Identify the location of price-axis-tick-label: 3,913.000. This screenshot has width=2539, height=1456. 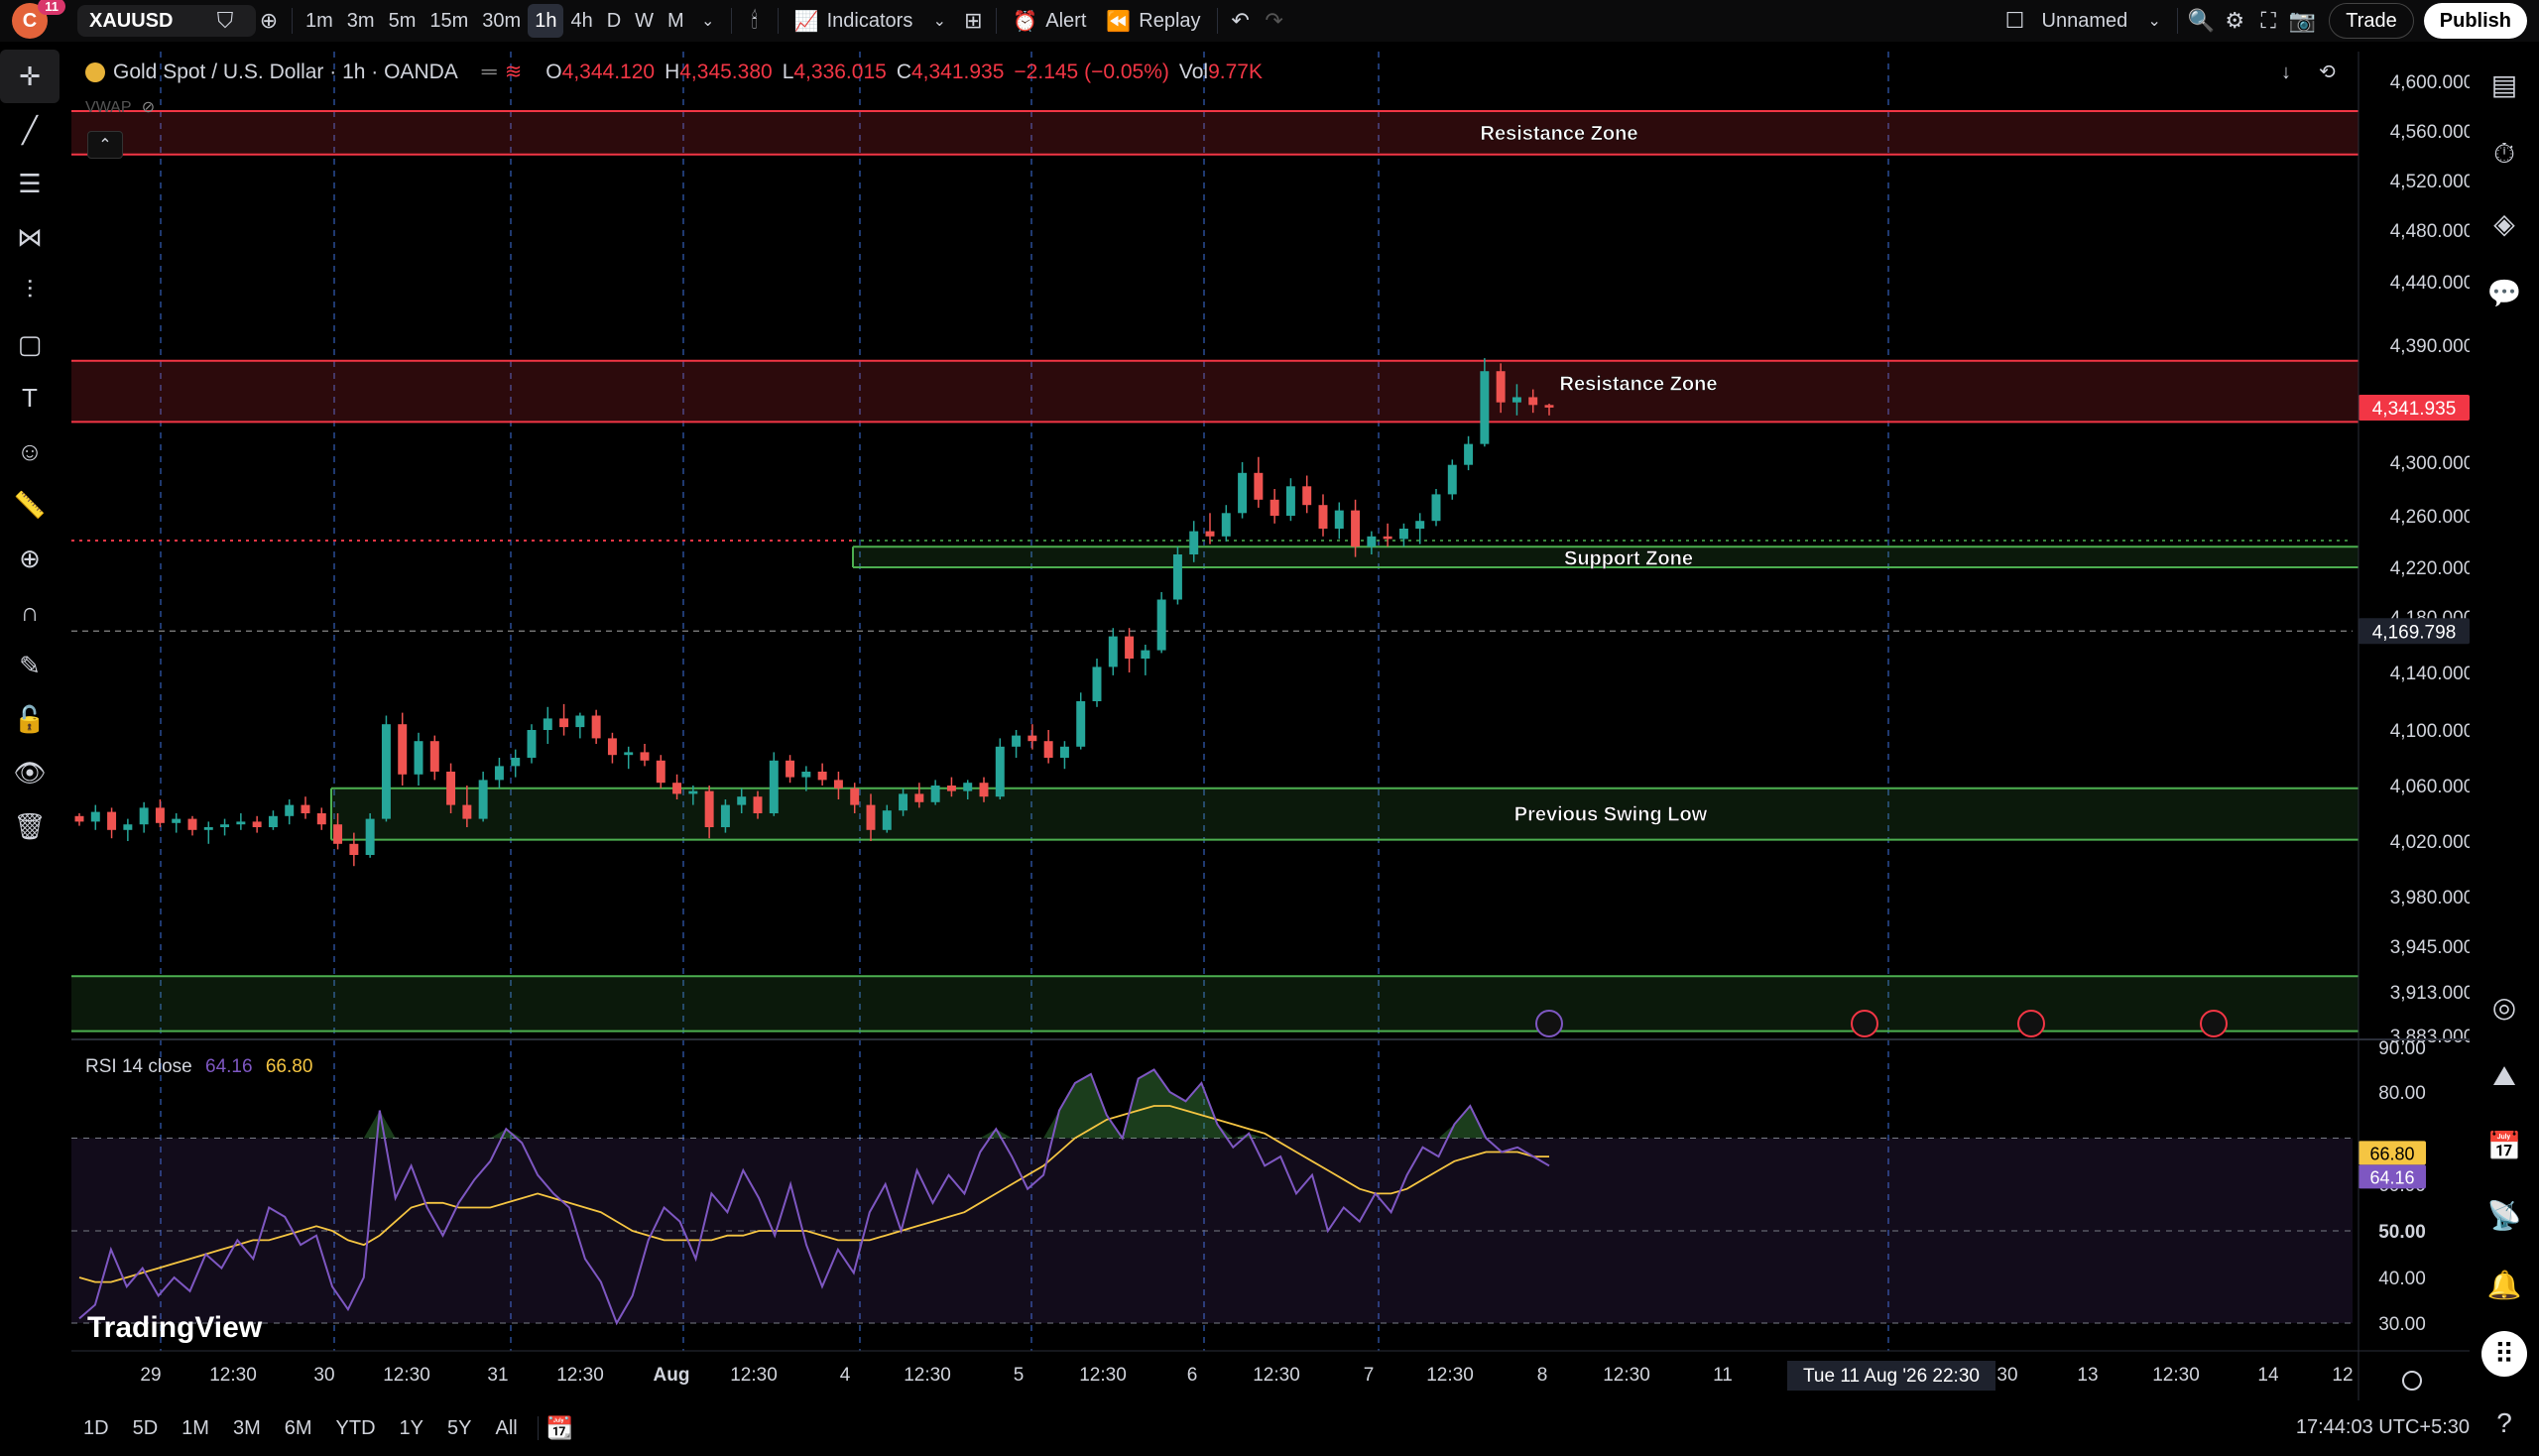
(2430, 993).